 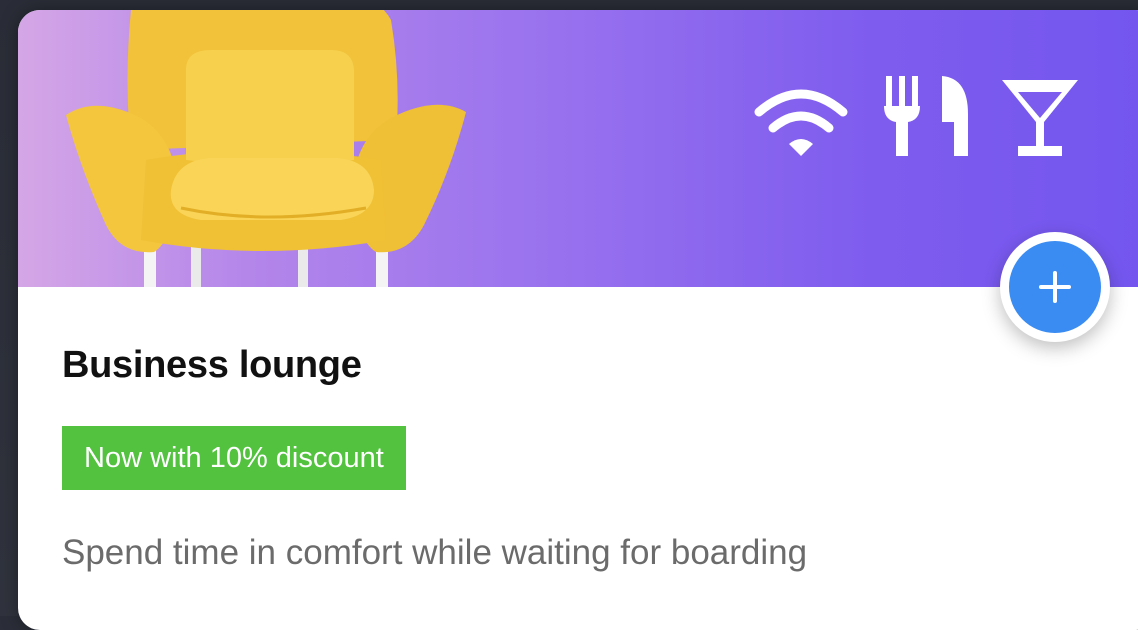 What do you see at coordinates (212, 365) in the screenshot?
I see `card-title: Business lounge` at bounding box center [212, 365].